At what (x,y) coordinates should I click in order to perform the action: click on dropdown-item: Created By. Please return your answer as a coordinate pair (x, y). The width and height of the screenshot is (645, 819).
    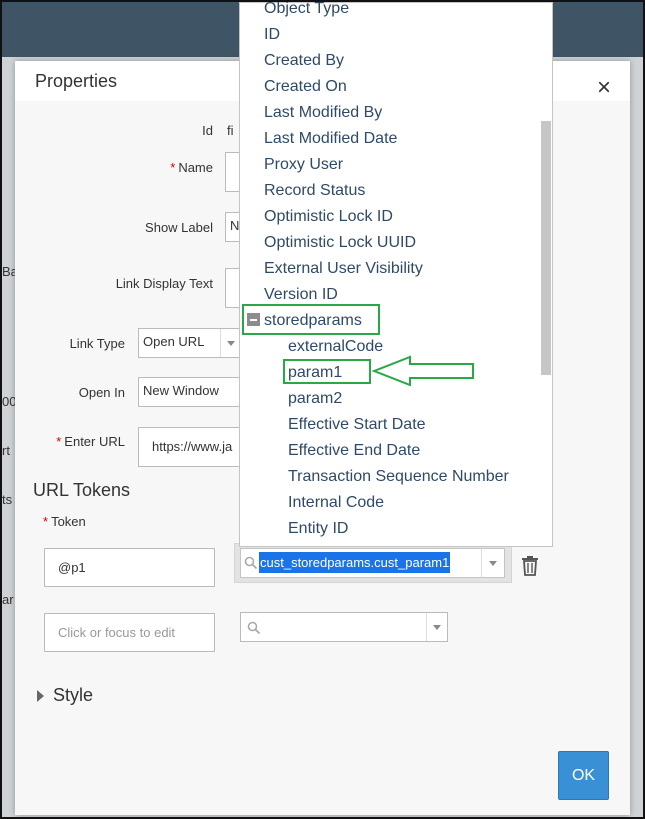
    Looking at the image, I should click on (304, 61).